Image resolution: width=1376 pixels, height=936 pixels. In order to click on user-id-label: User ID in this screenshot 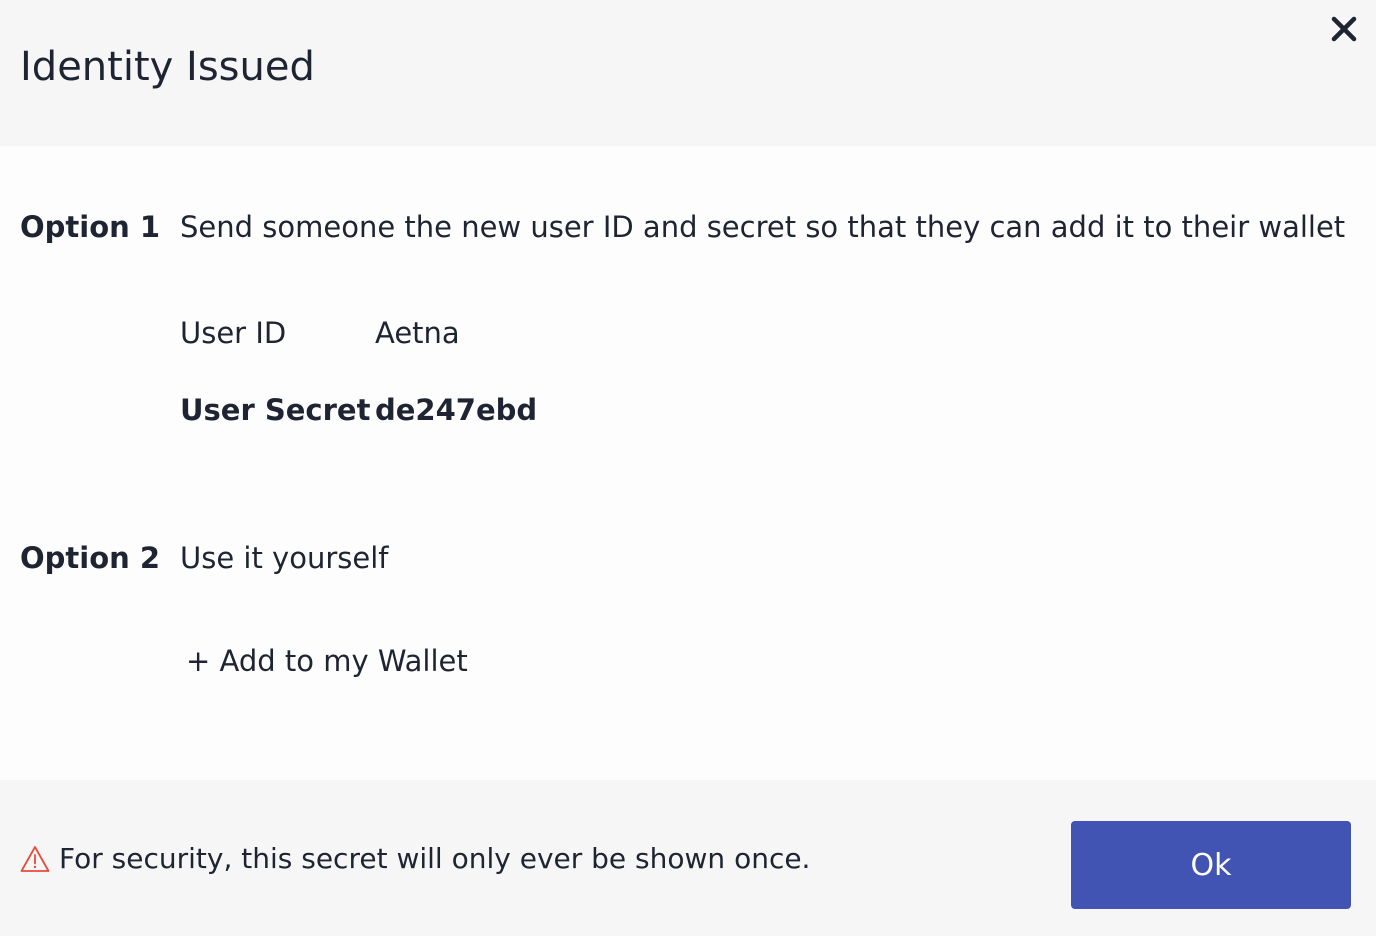, I will do `click(233, 333)`.